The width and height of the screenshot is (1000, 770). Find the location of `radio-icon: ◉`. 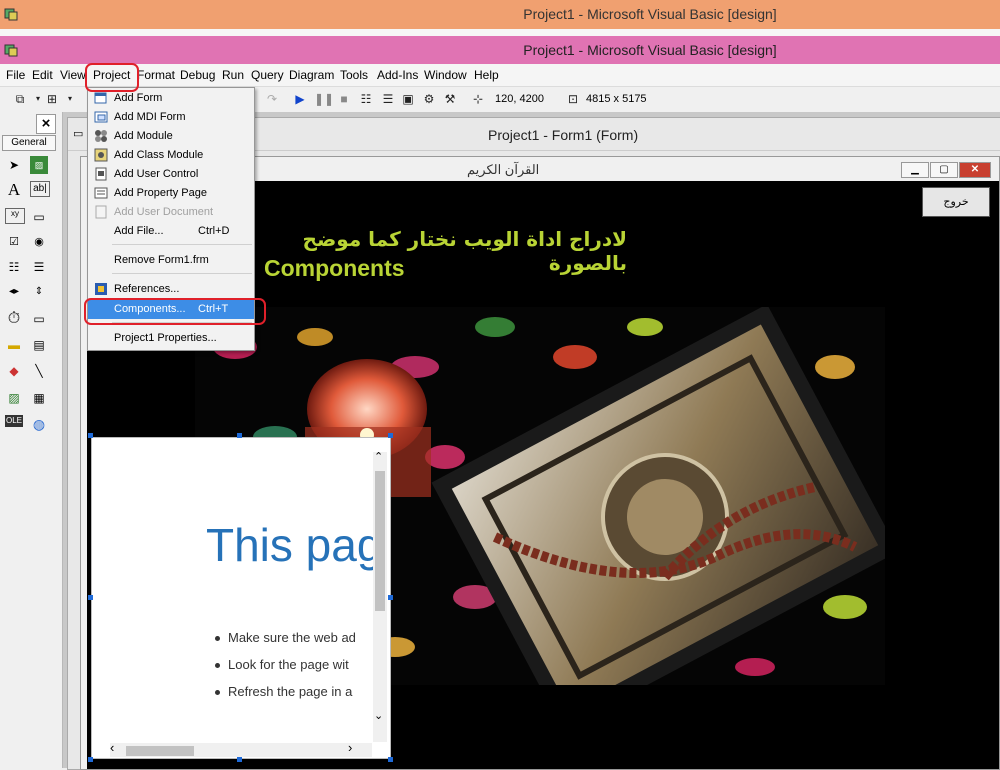

radio-icon: ◉ is located at coordinates (39, 242).